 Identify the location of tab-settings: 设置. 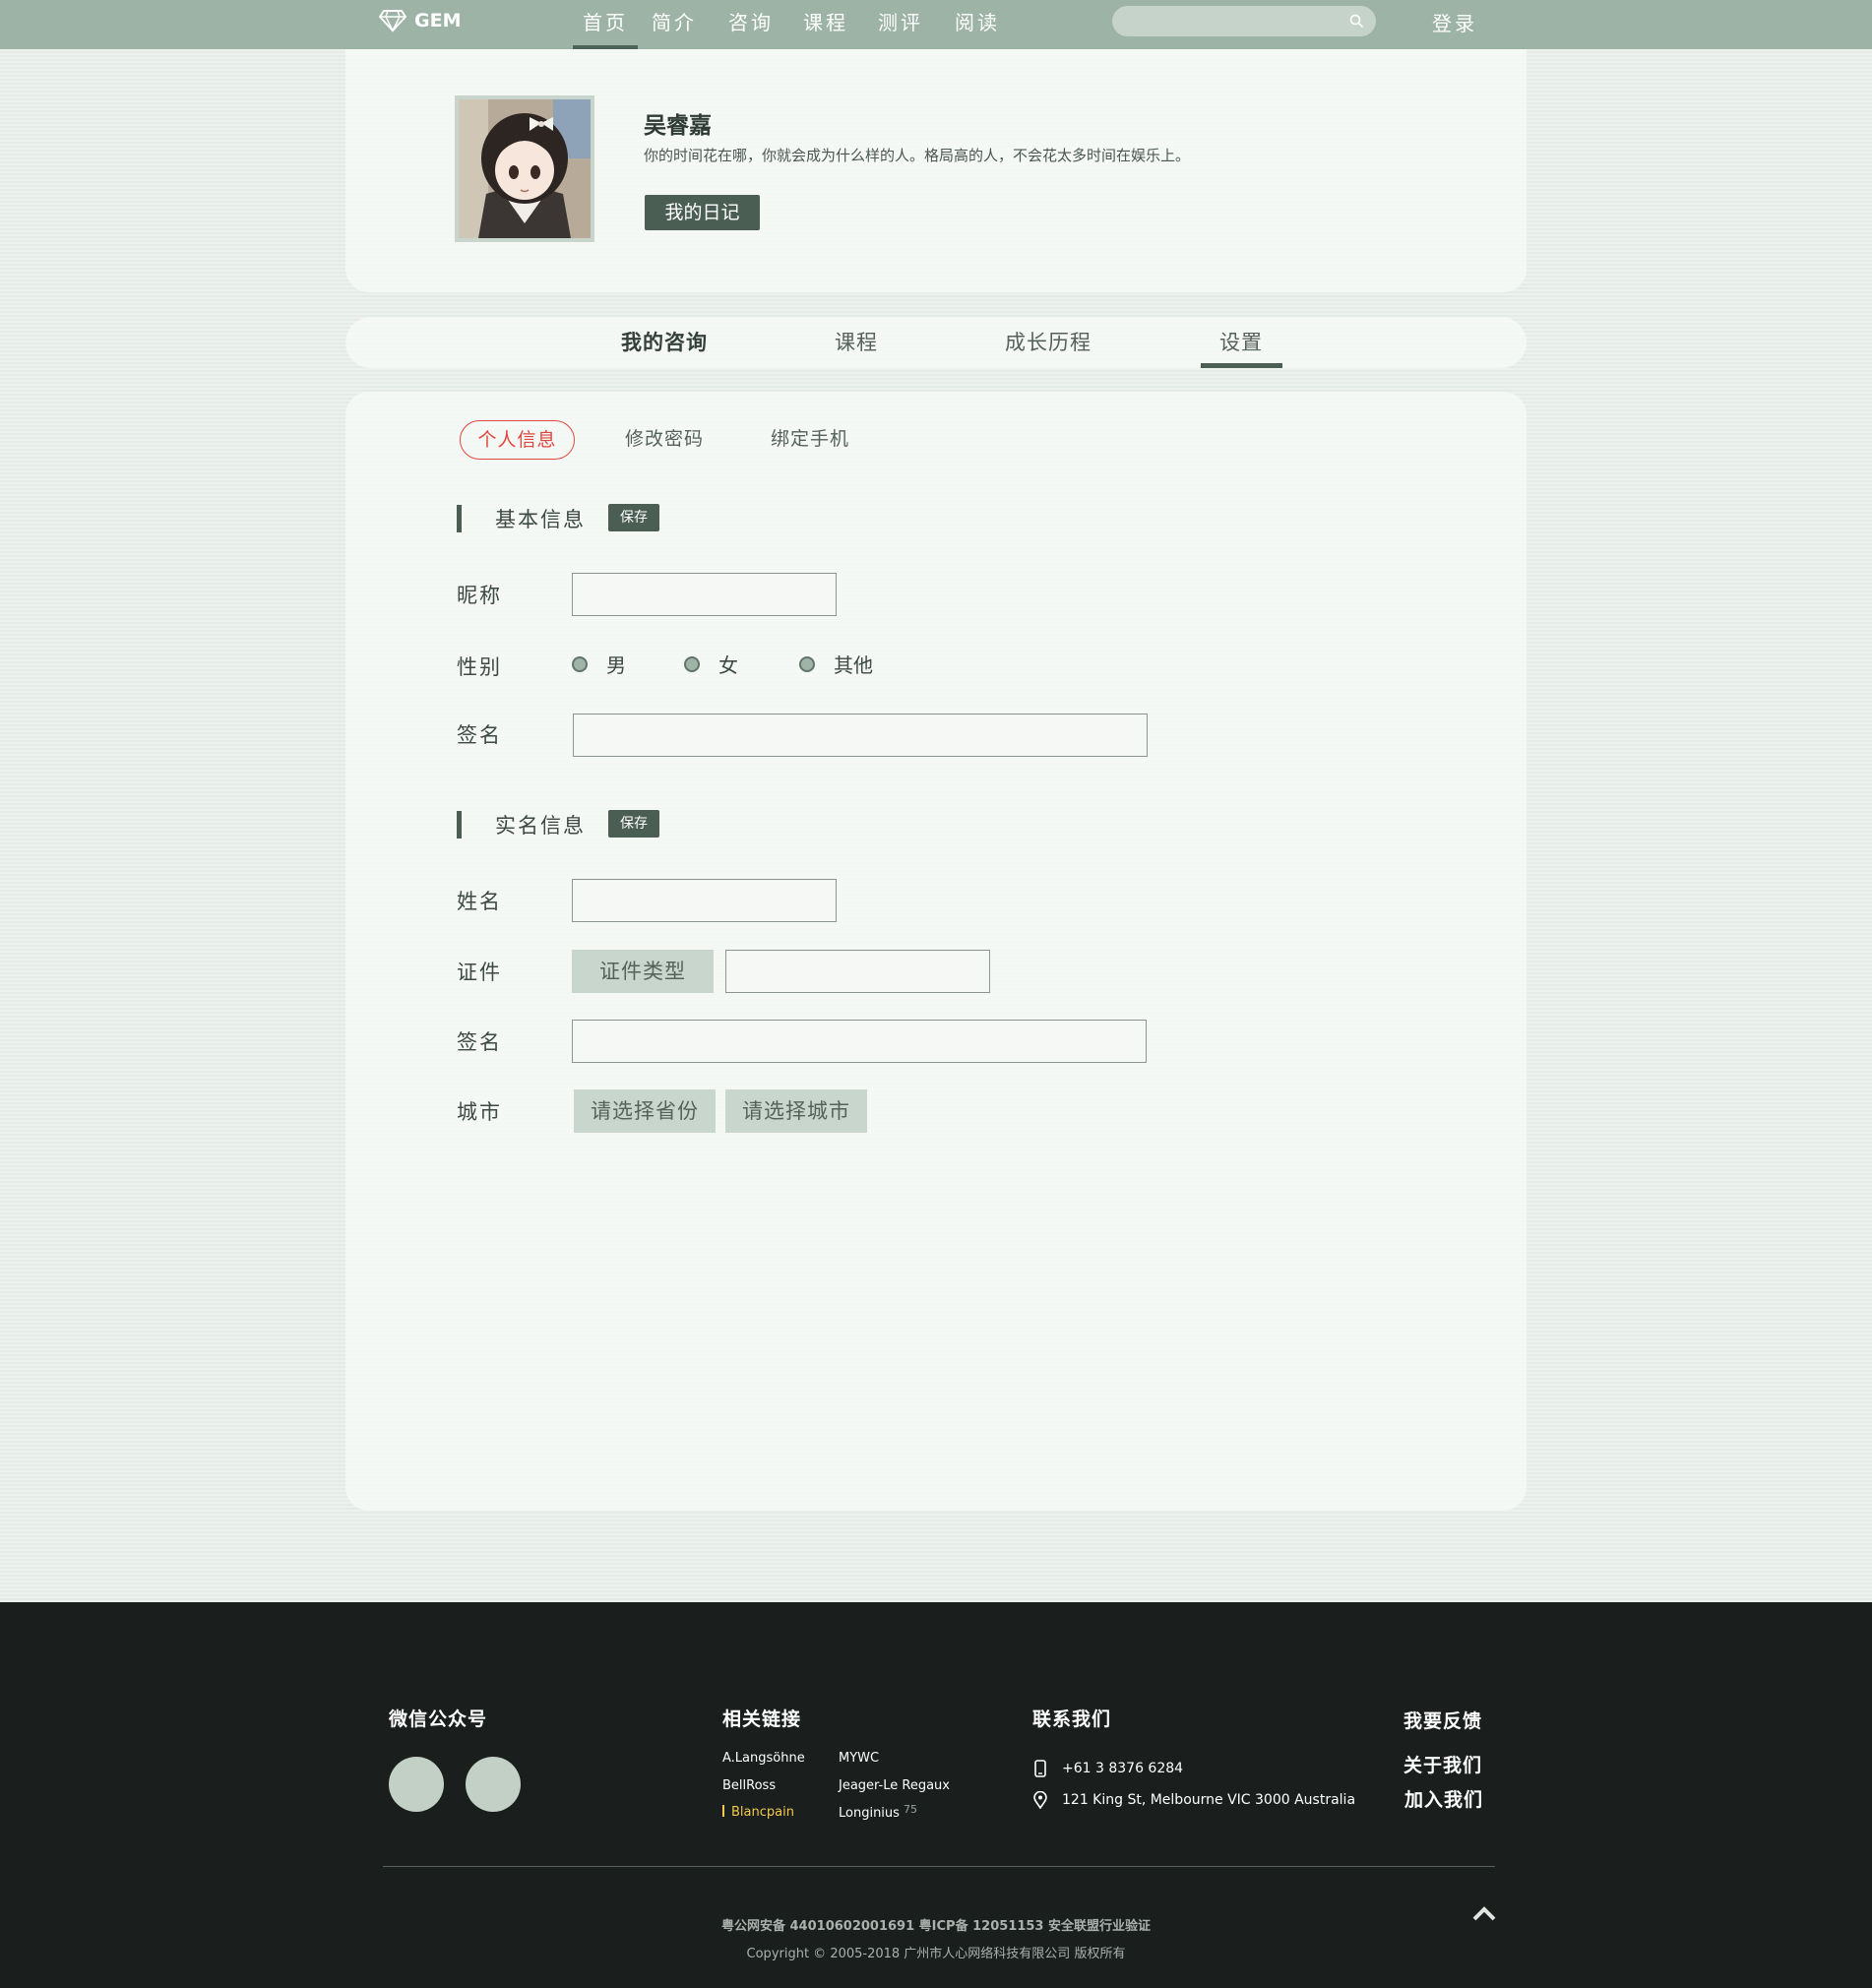
(1241, 343).